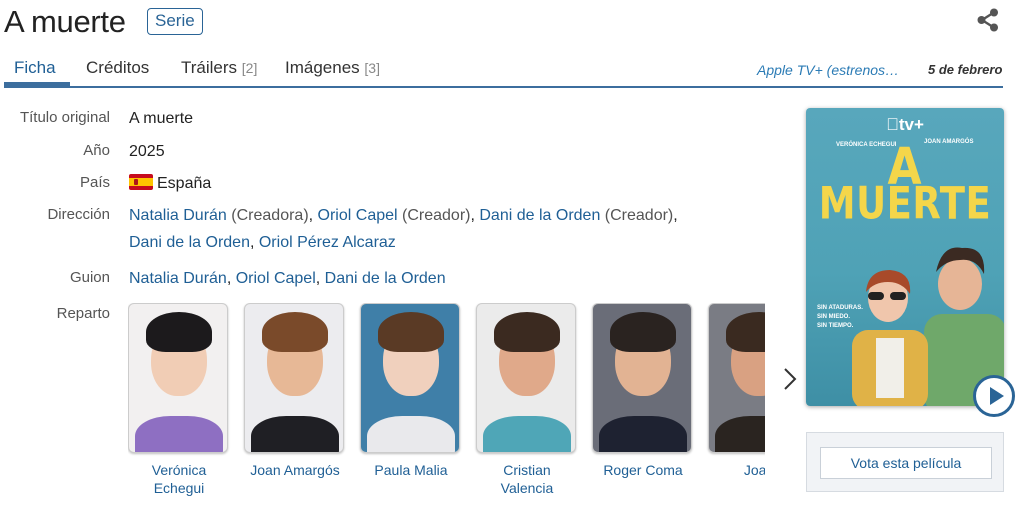 The width and height of the screenshot is (1024, 508). I want to click on page-title: A muerte, so click(65, 21).